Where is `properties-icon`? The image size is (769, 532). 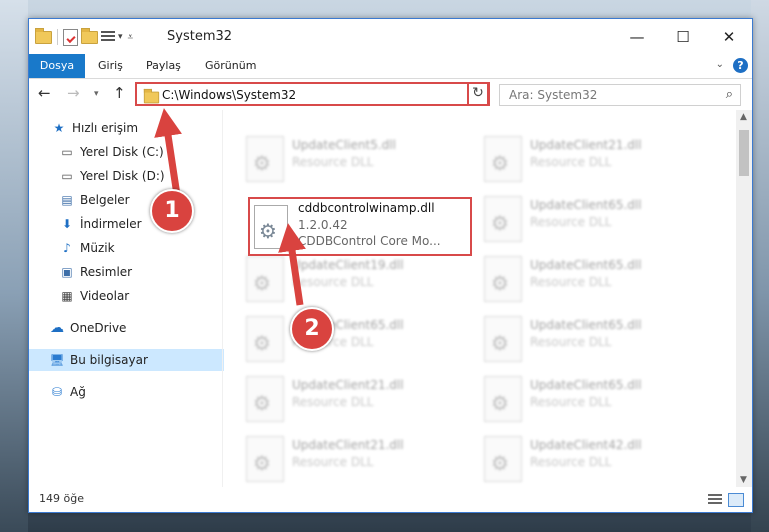 properties-icon is located at coordinates (70, 37).